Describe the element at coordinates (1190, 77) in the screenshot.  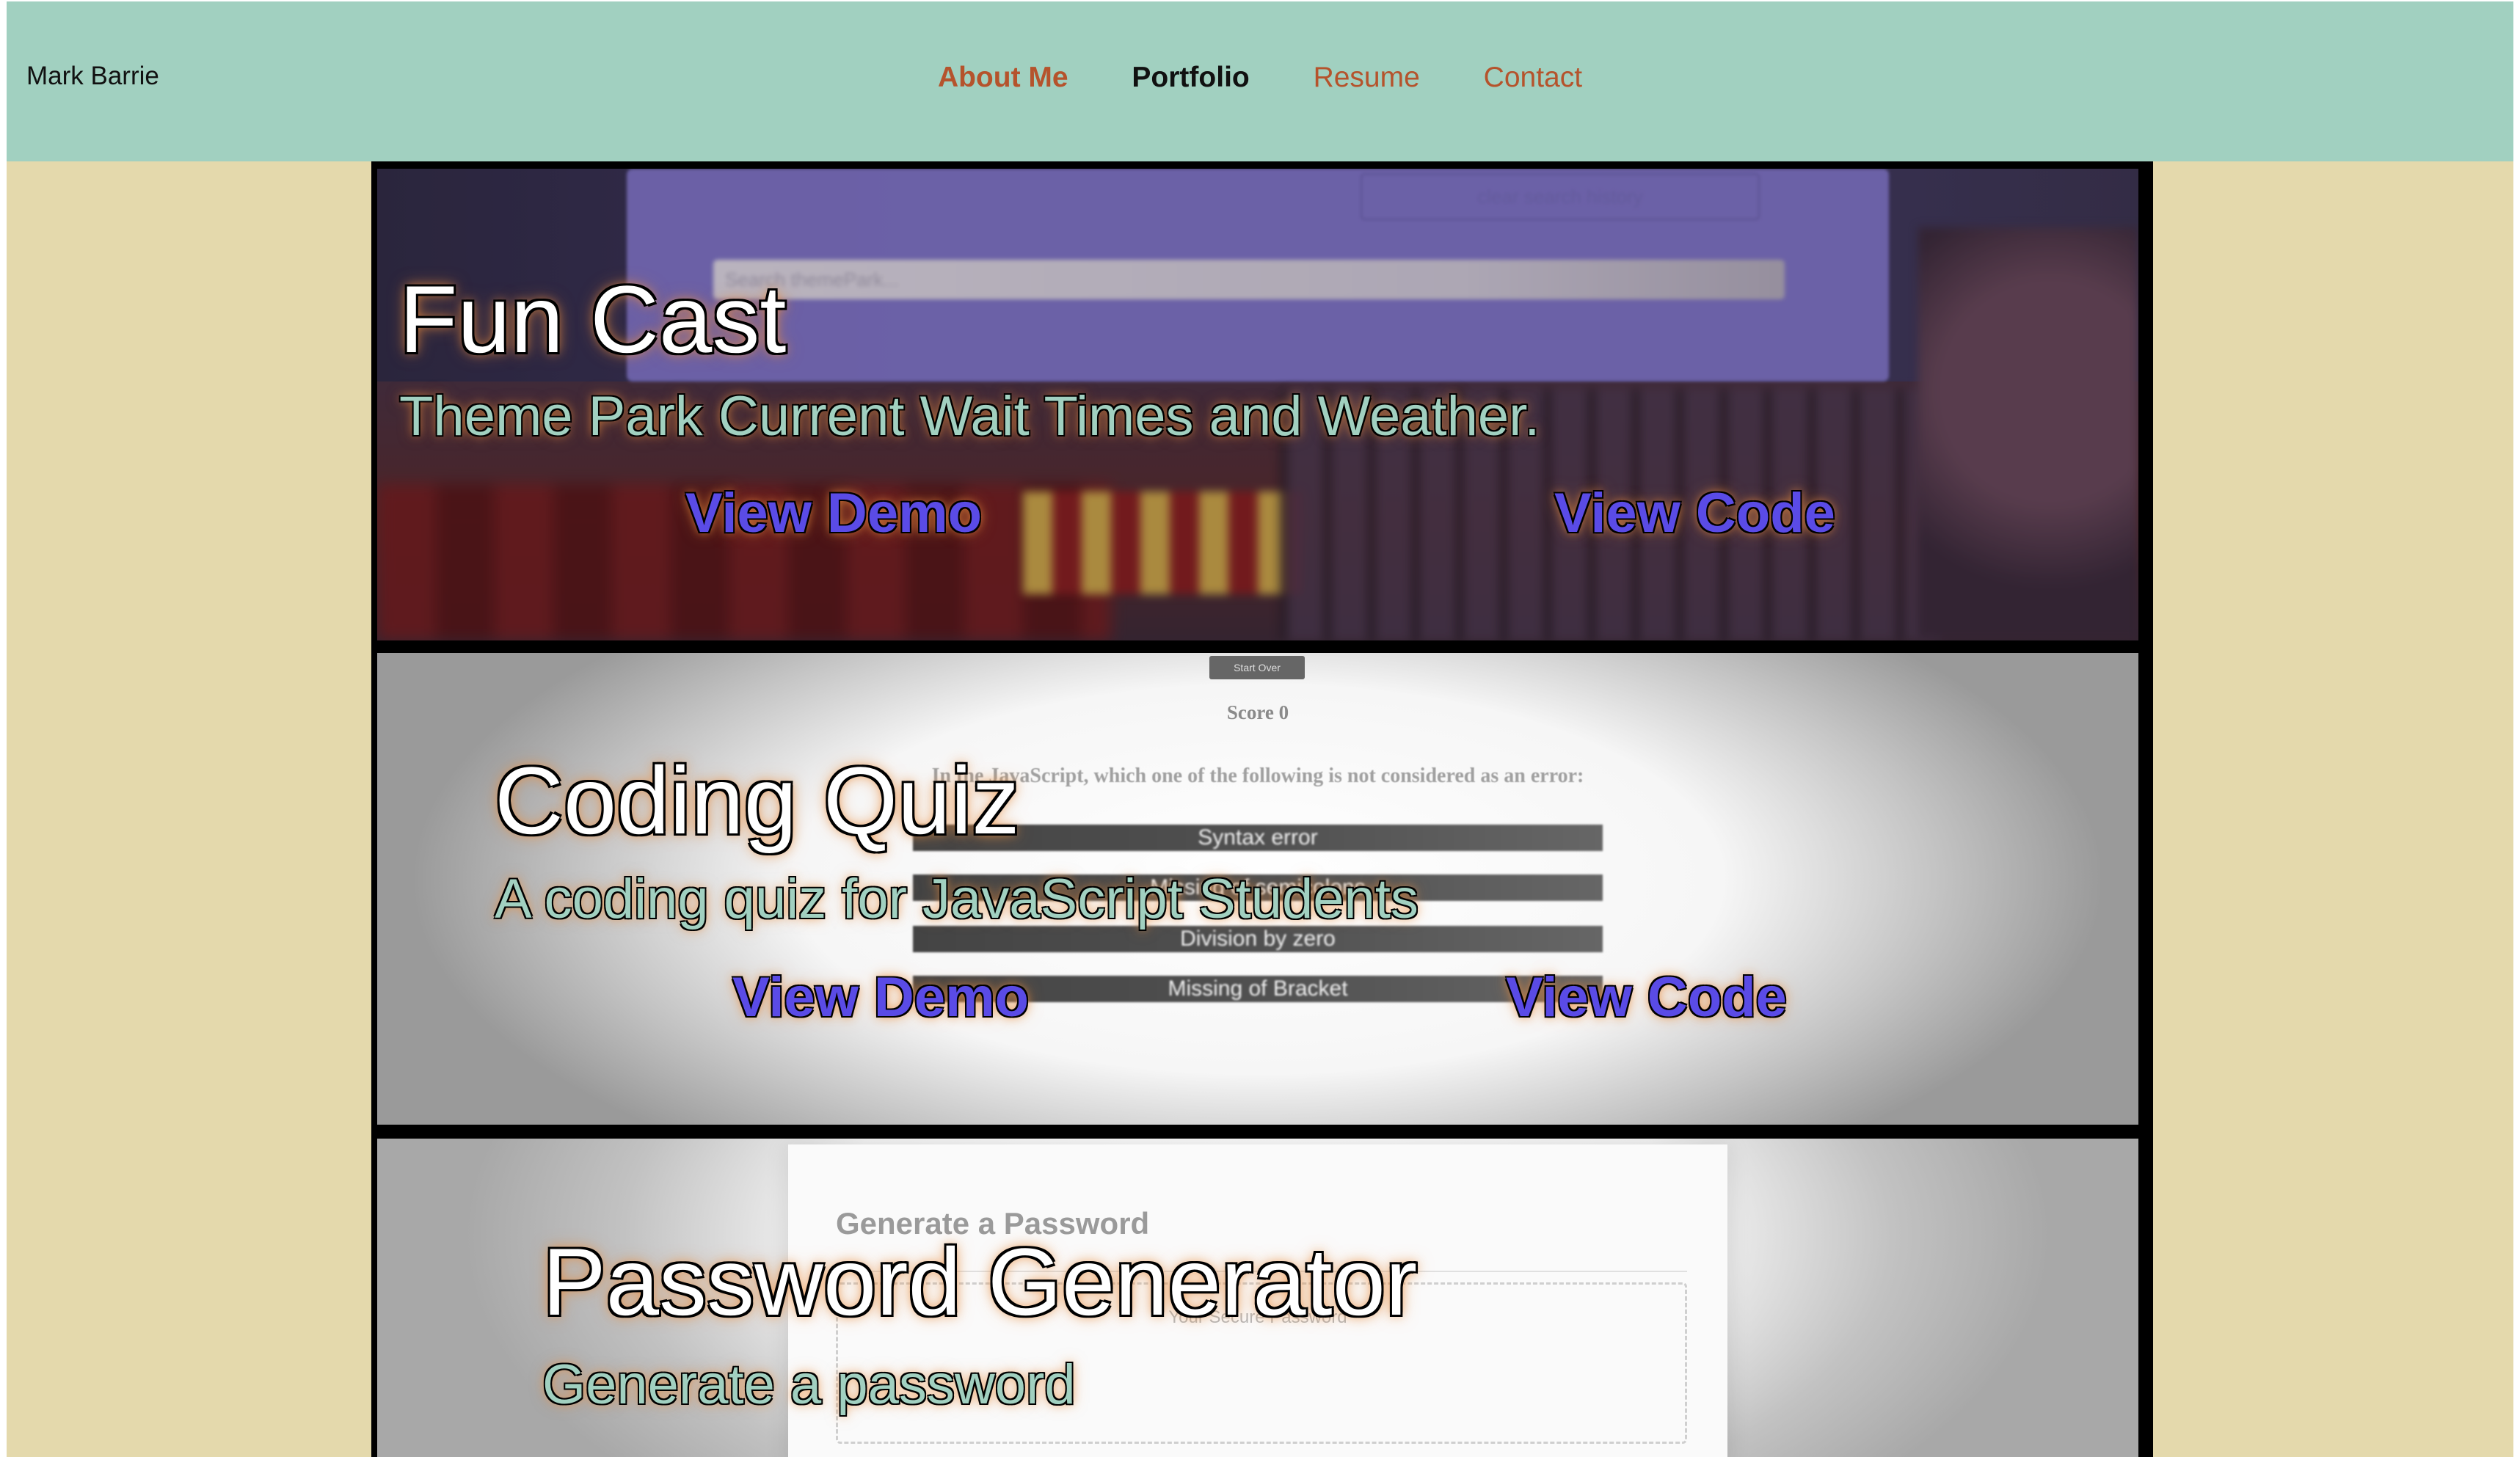
I see `nav-link-portfolio: Portfolio` at that location.